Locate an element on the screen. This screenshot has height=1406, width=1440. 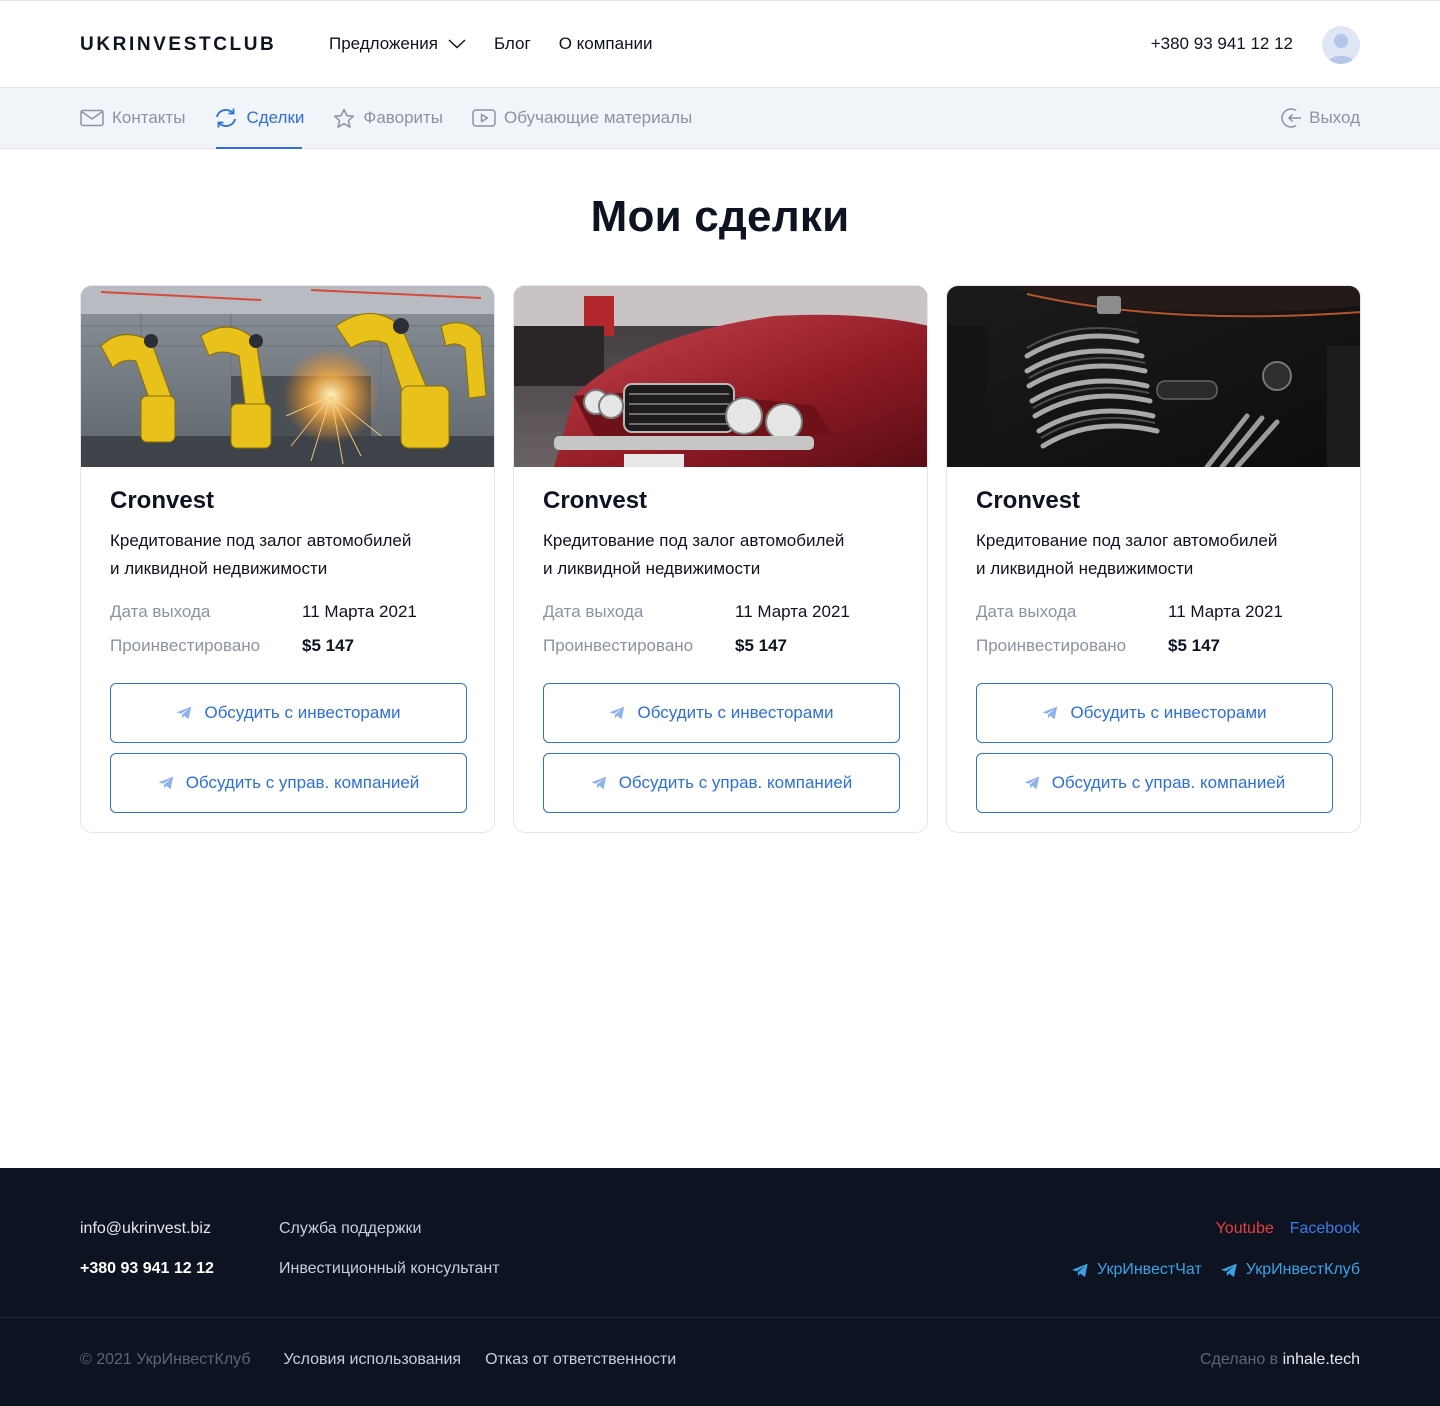
avatar is located at coordinates (1341, 45).